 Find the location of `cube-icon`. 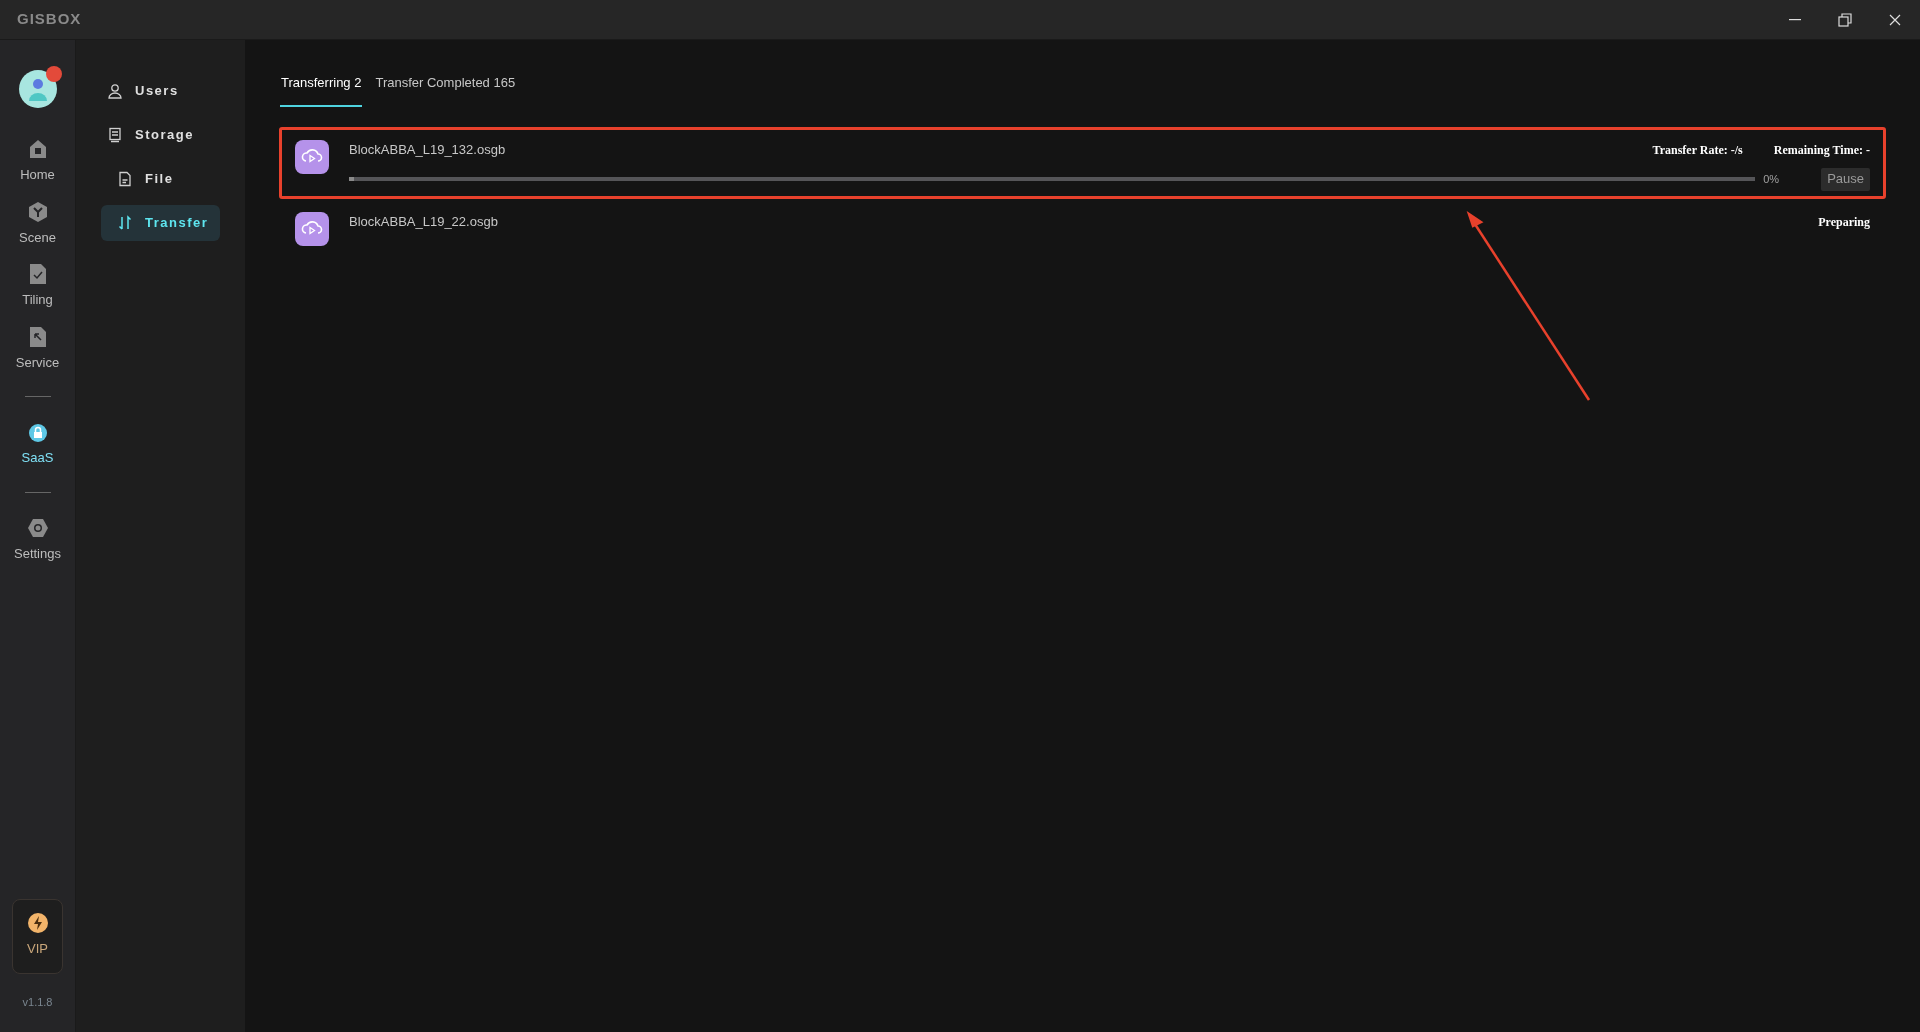

cube-icon is located at coordinates (37, 211).